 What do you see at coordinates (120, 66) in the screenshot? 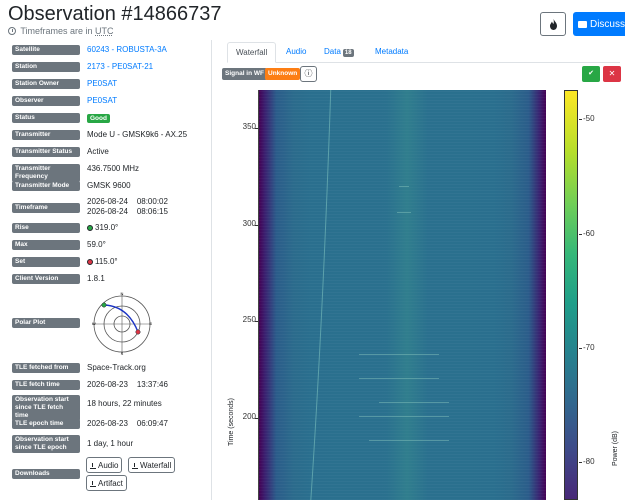
I see `station-link: 2173 - PE0SAT-21` at bounding box center [120, 66].